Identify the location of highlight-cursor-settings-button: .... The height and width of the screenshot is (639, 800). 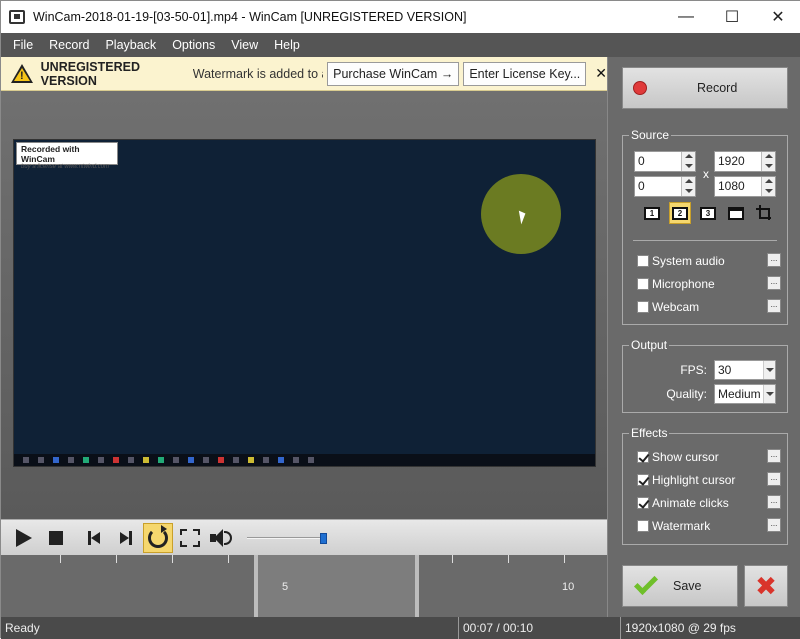
(774, 479).